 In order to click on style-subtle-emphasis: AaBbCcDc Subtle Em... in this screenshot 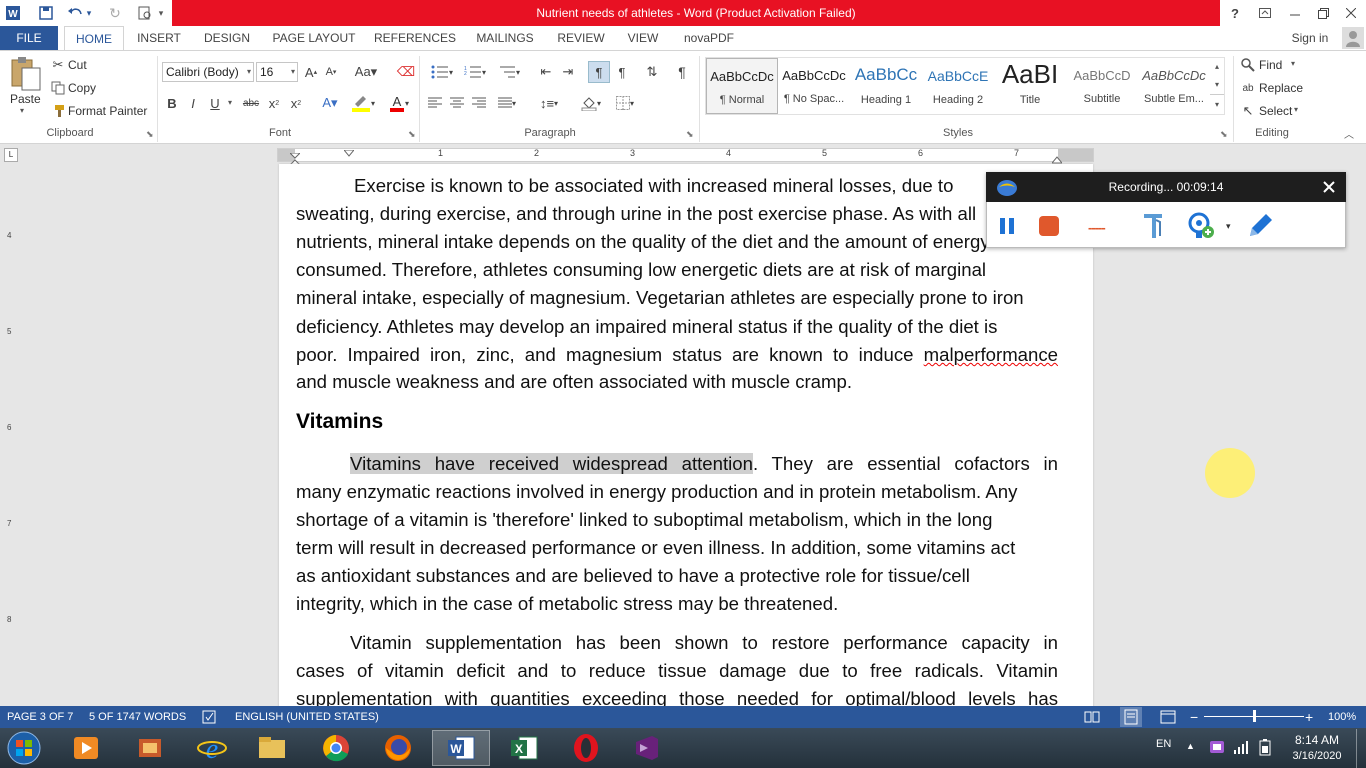, I will do `click(1174, 86)`.